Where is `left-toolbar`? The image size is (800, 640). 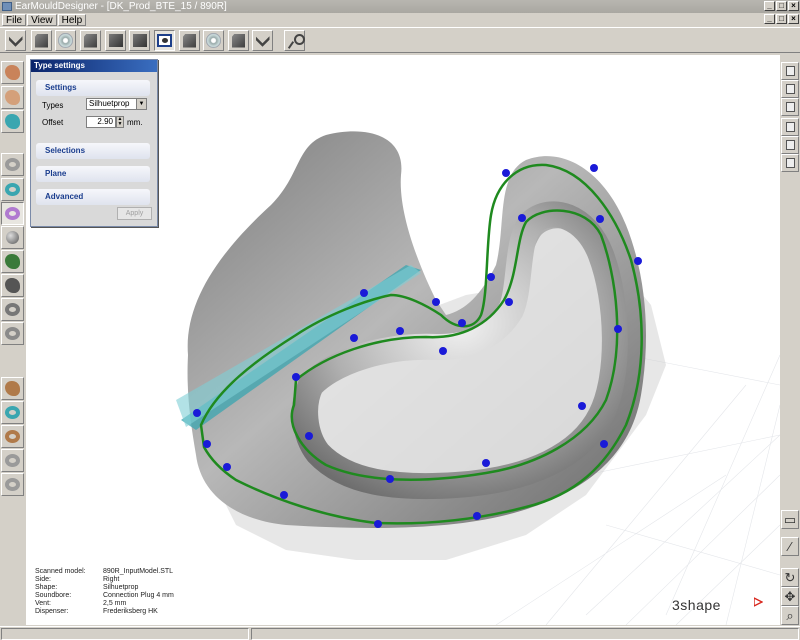
left-toolbar is located at coordinates (13, 340).